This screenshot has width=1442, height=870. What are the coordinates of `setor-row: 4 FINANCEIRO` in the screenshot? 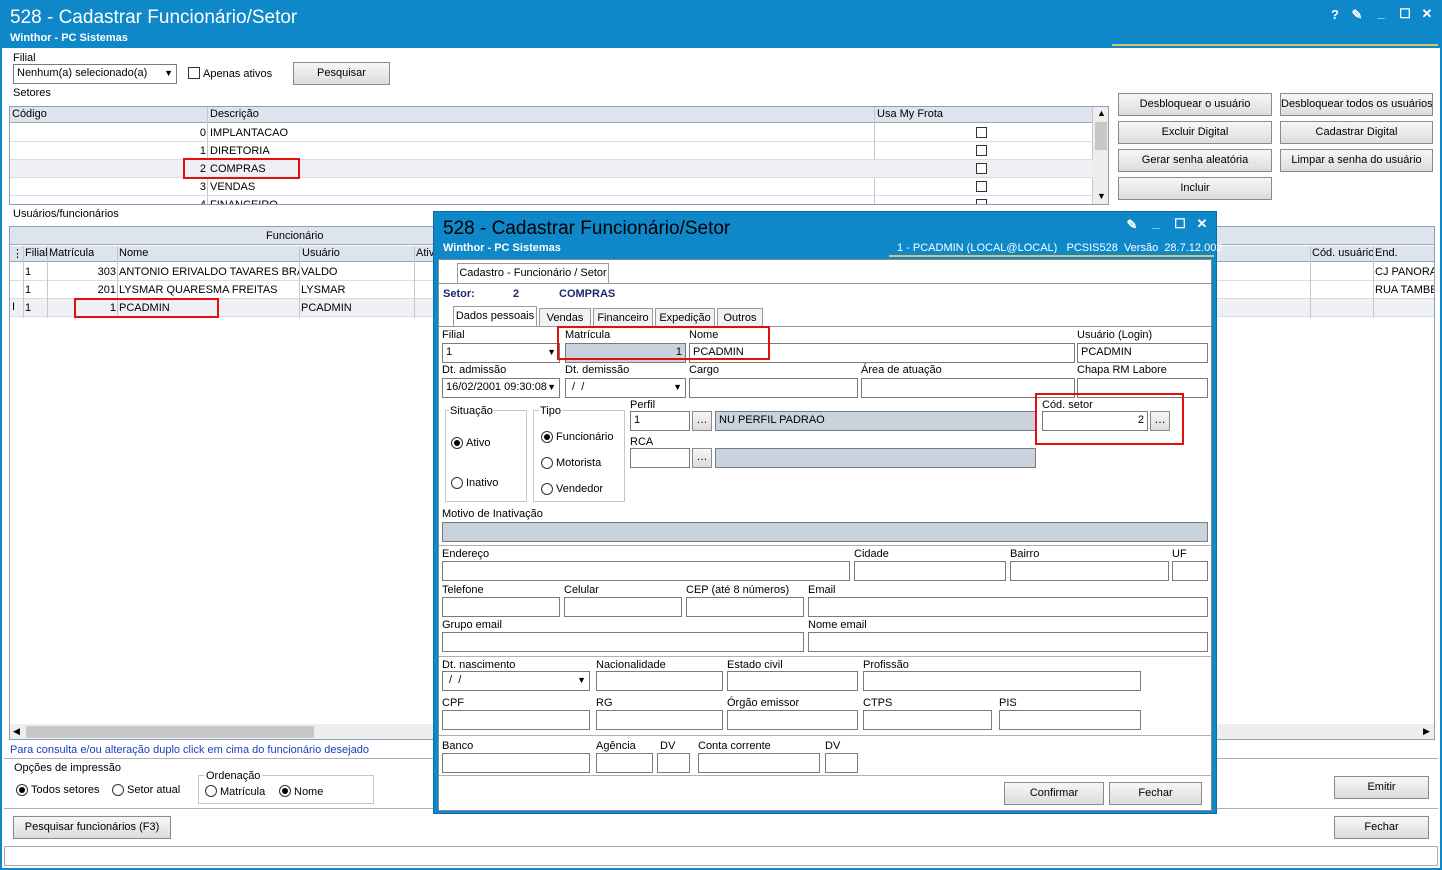 It's located at (551, 200).